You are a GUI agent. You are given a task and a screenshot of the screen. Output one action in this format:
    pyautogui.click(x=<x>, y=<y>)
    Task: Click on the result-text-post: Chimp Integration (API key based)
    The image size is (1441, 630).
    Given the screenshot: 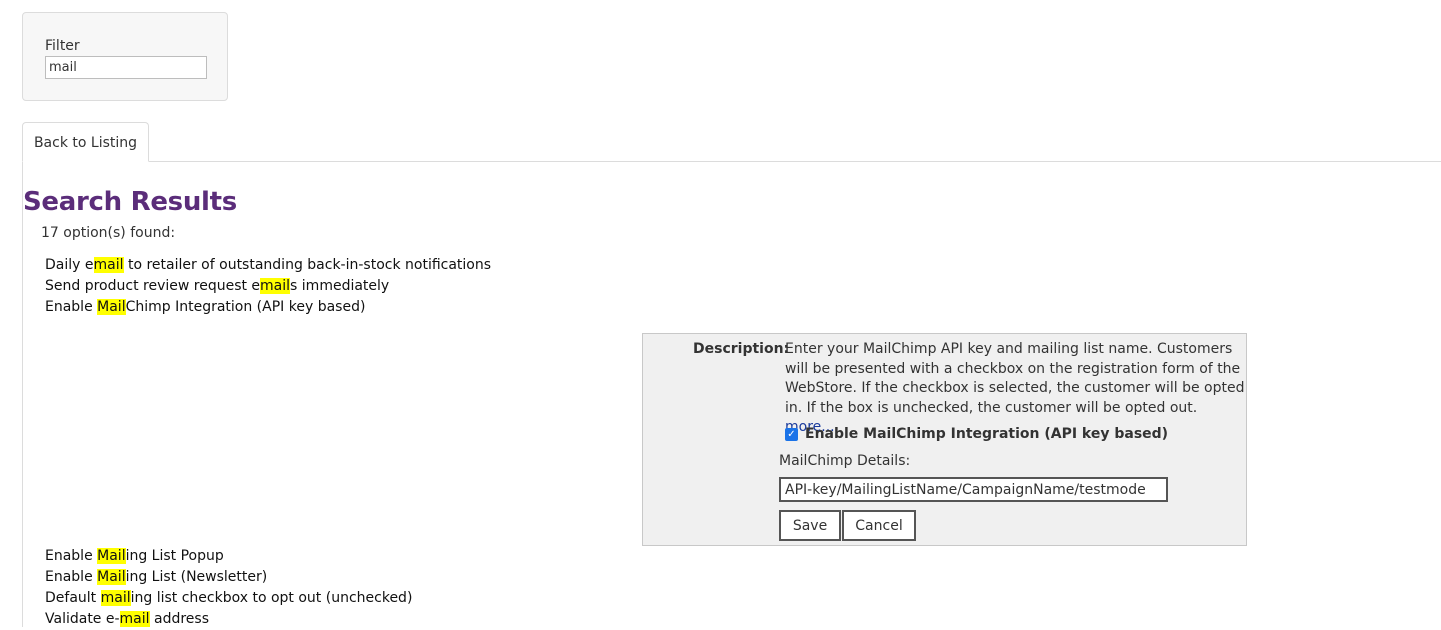 What is the action you would take?
    pyautogui.click(x=245, y=307)
    